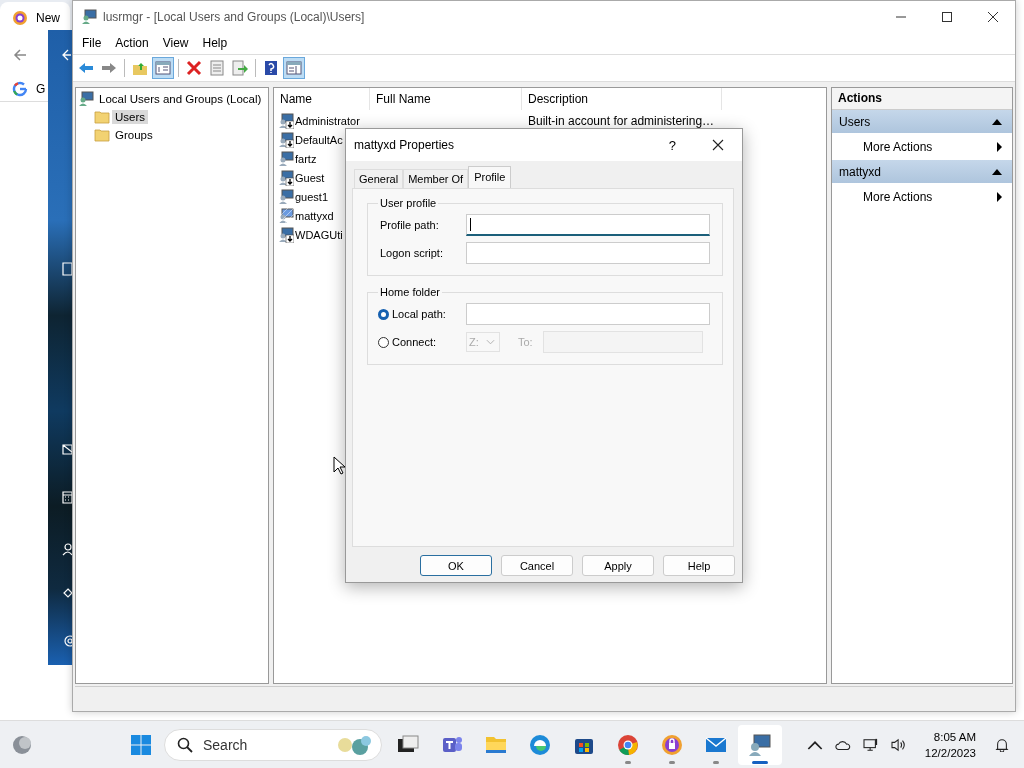 The height and width of the screenshot is (768, 1024). I want to click on volume-icon, so click(898, 744).